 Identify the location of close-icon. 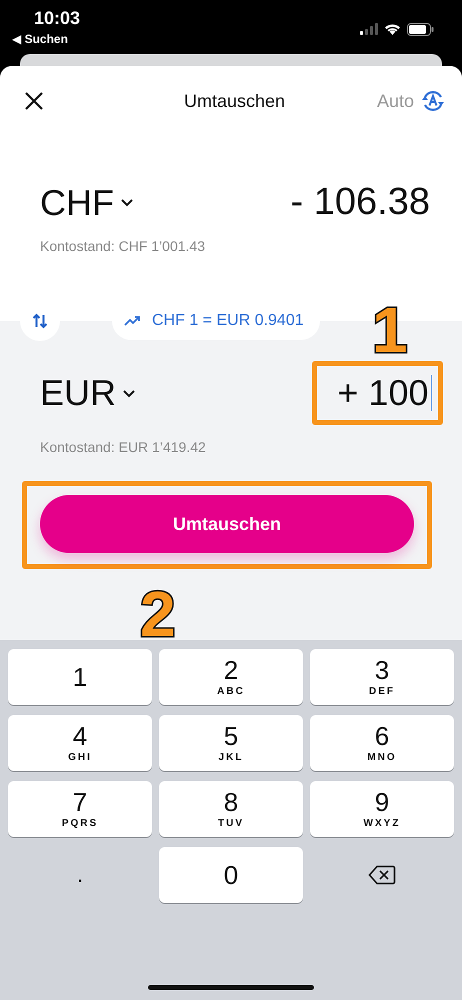
(34, 101).